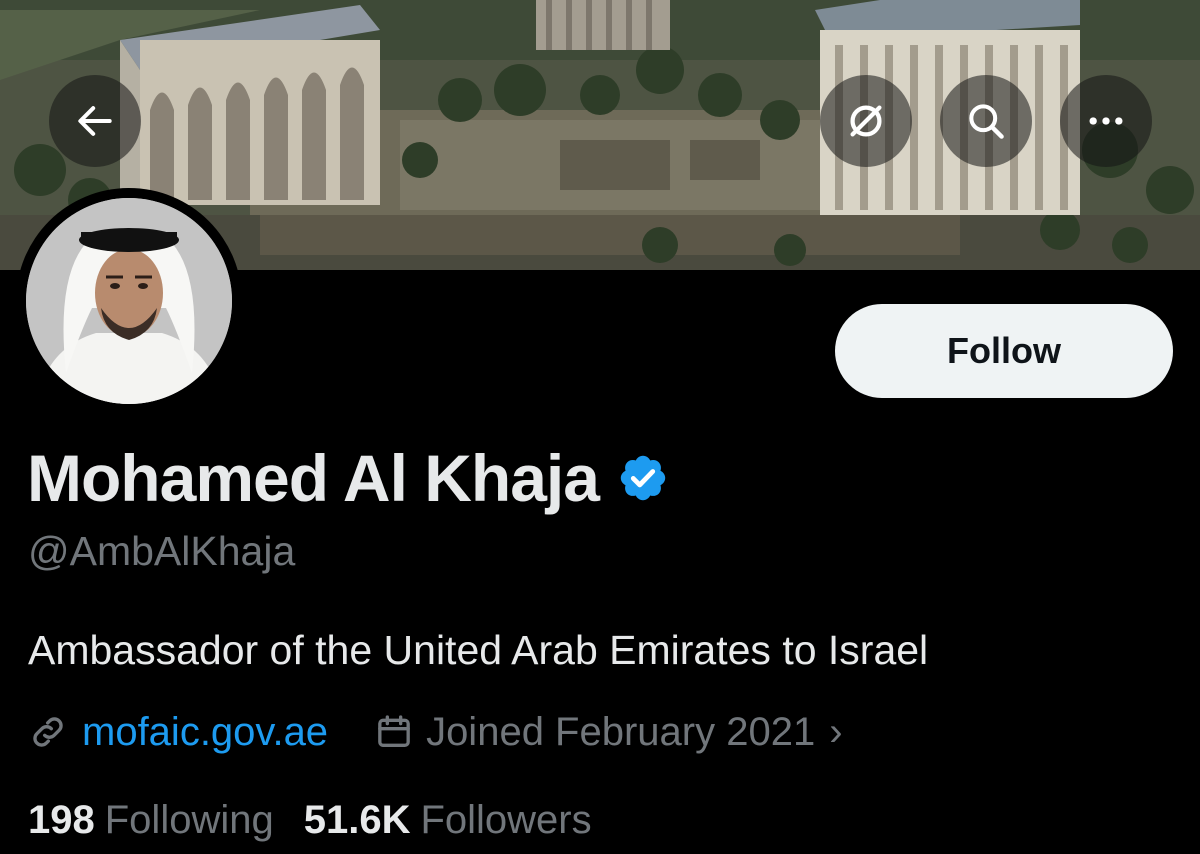 This screenshot has width=1200, height=854. I want to click on followers-label: Followers, so click(506, 819).